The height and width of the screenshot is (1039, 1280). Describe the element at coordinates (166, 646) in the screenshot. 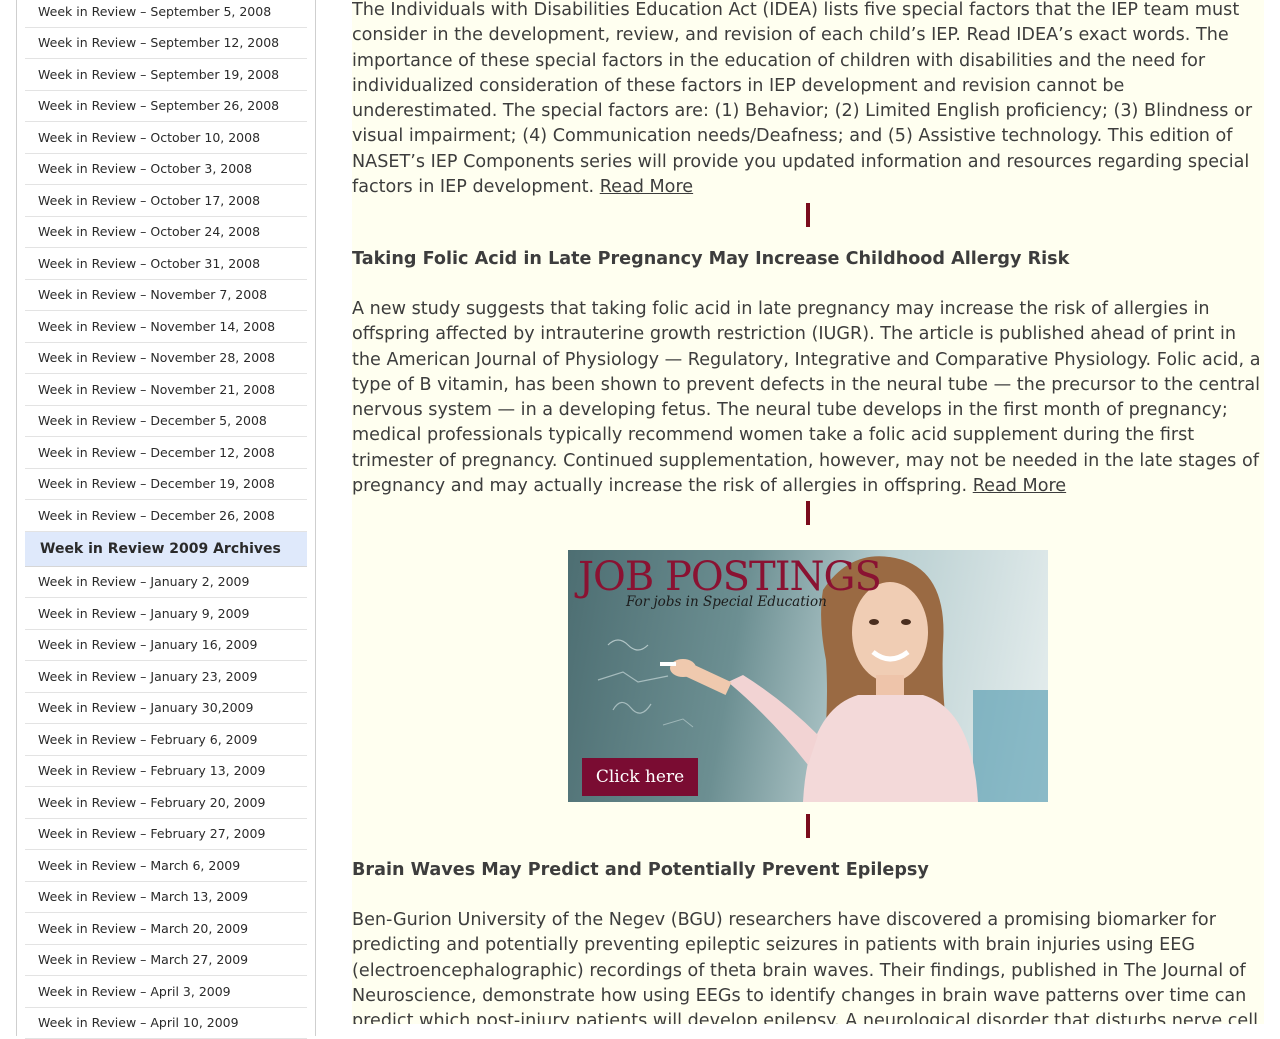

I see `archive-link: Week in Review – January 16, 2009` at that location.